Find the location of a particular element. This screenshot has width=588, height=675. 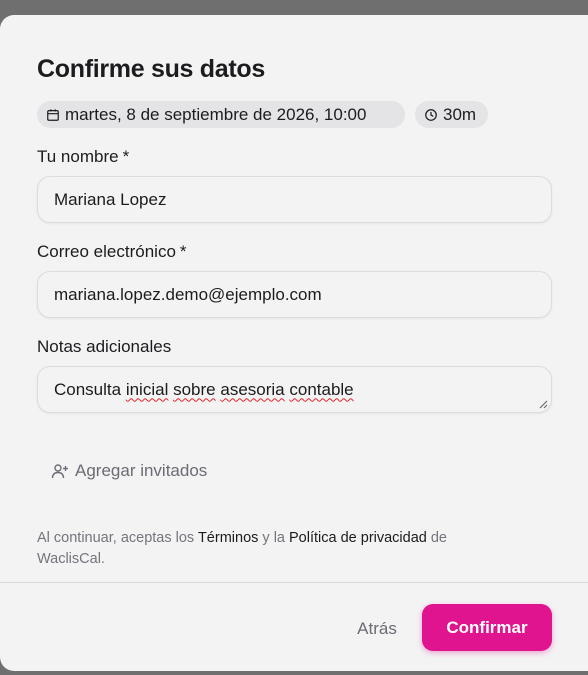

misspelled-word: asesoria is located at coordinates (252, 389).